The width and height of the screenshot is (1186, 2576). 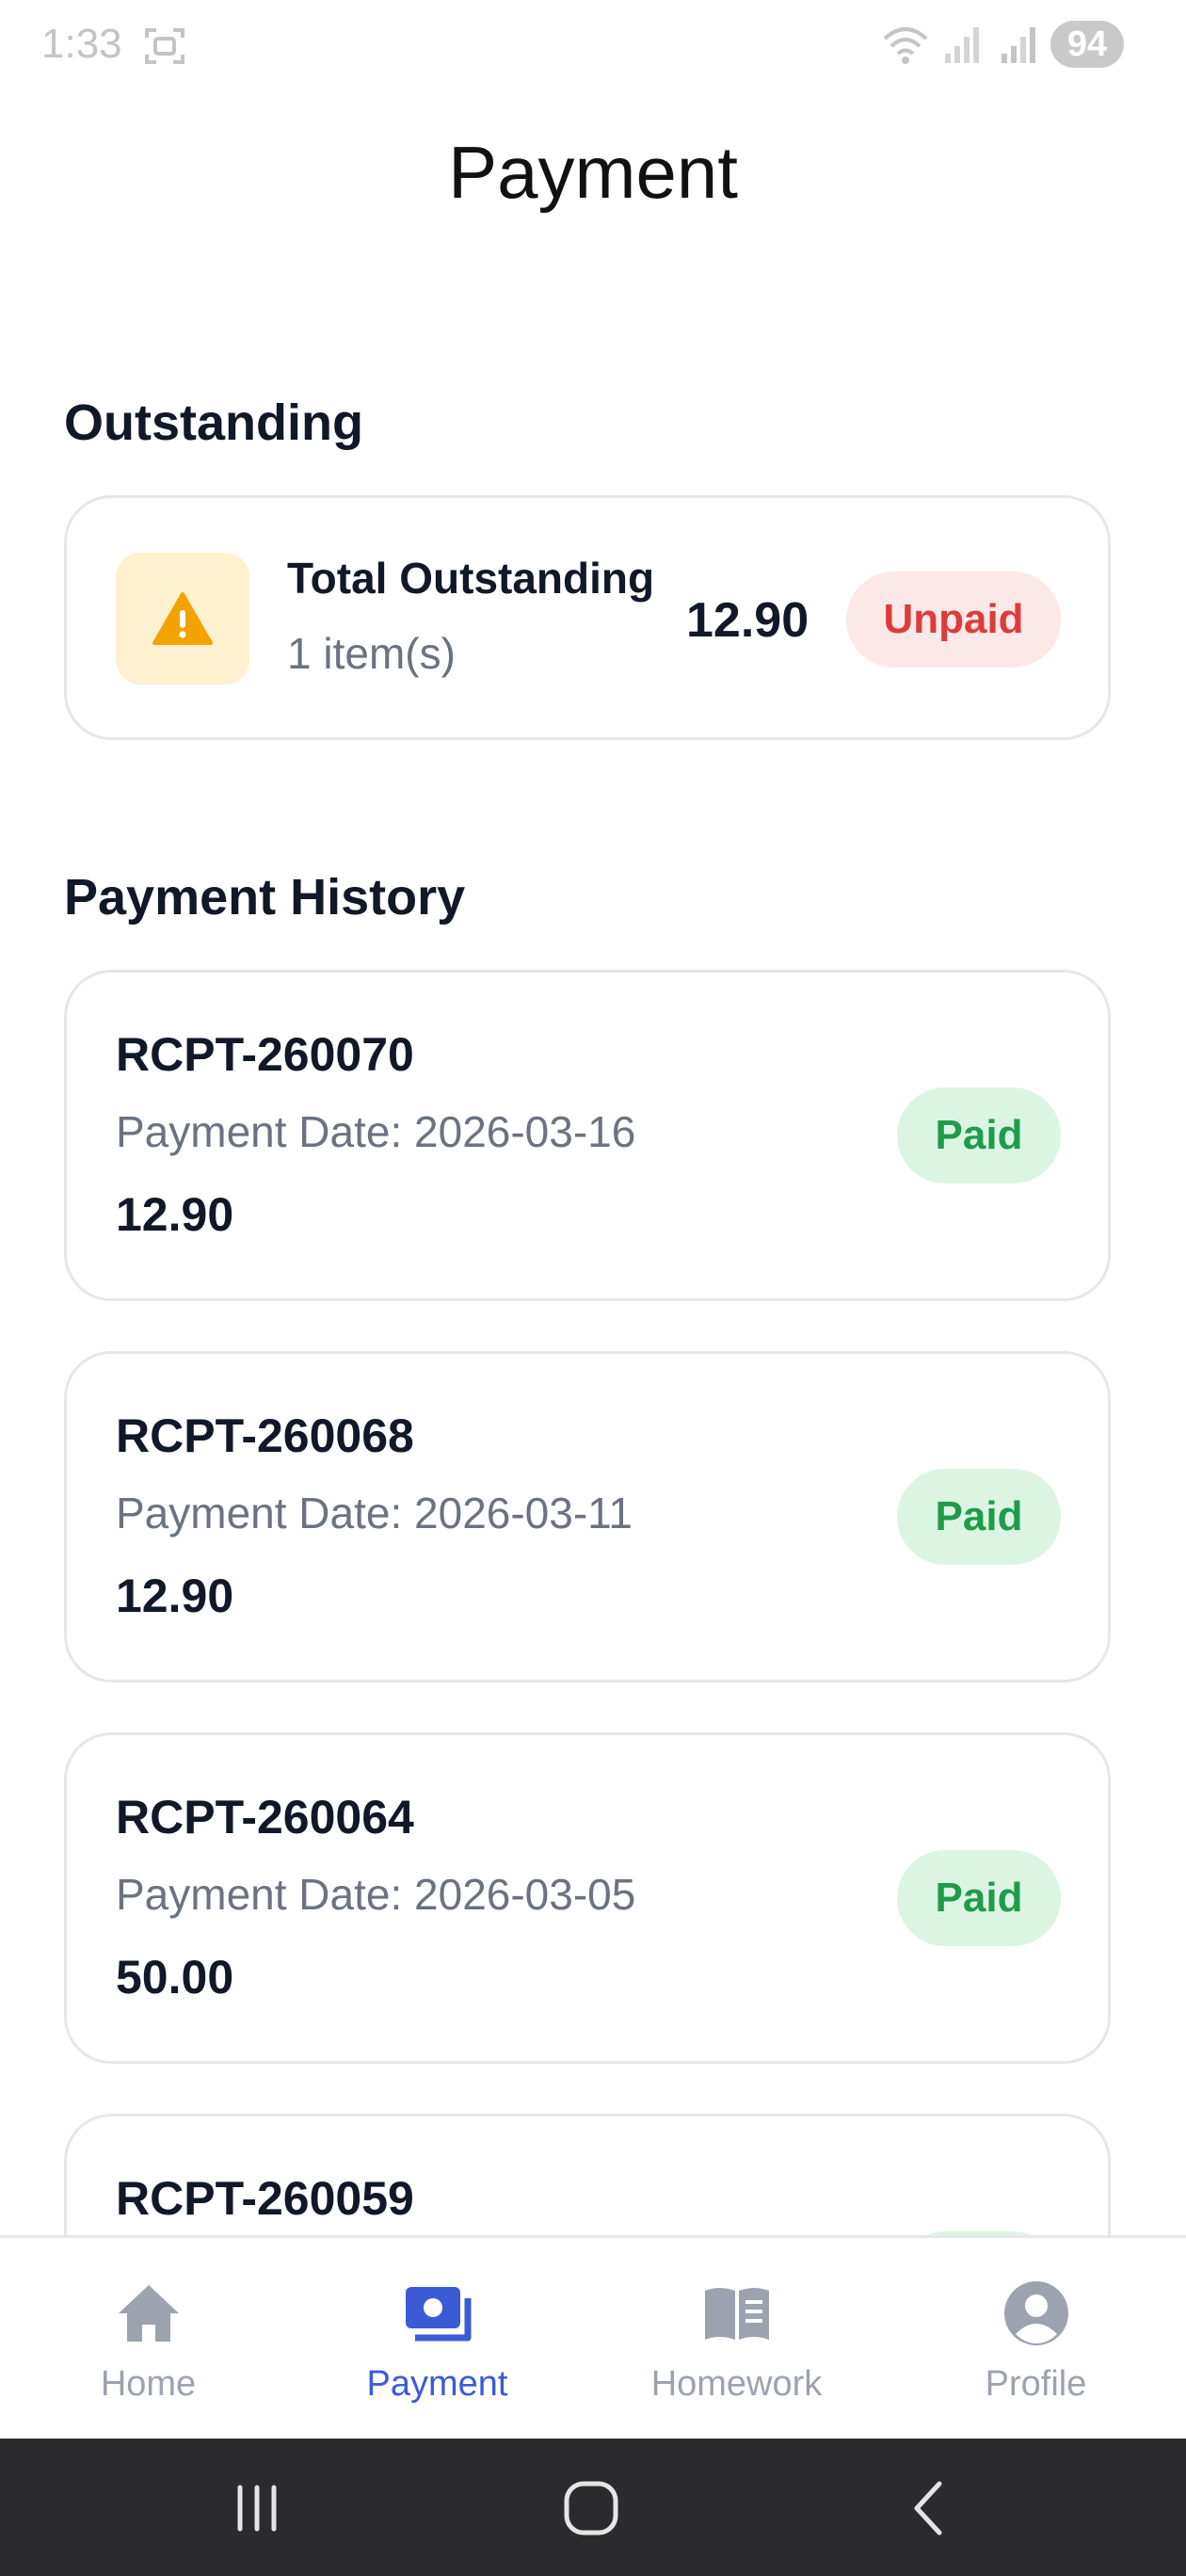 I want to click on nav-label: Home, so click(x=148, y=2384).